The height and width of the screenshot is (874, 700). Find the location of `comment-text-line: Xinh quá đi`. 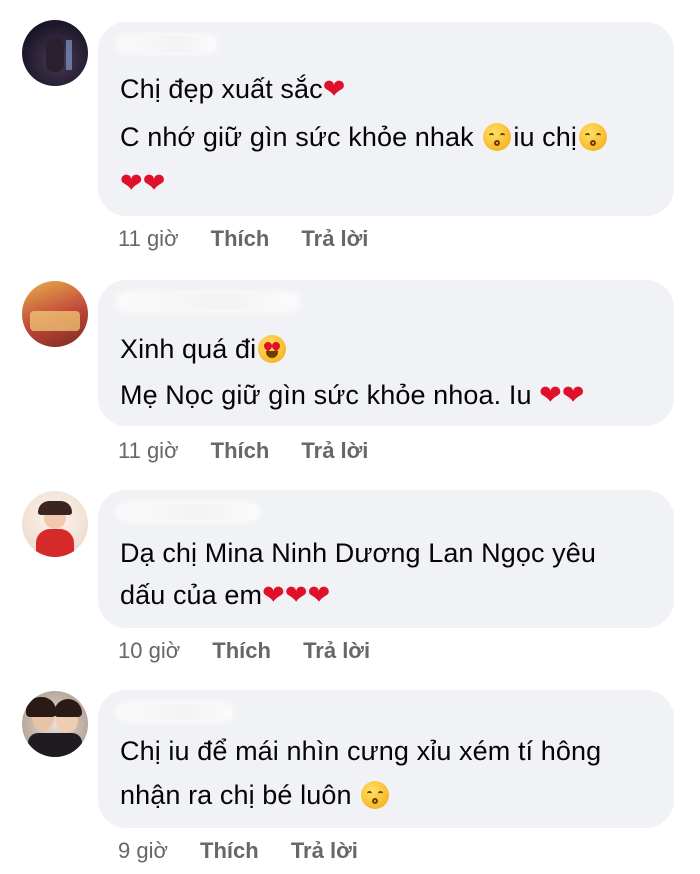

comment-text-line: Xinh quá đi is located at coordinates (204, 349).